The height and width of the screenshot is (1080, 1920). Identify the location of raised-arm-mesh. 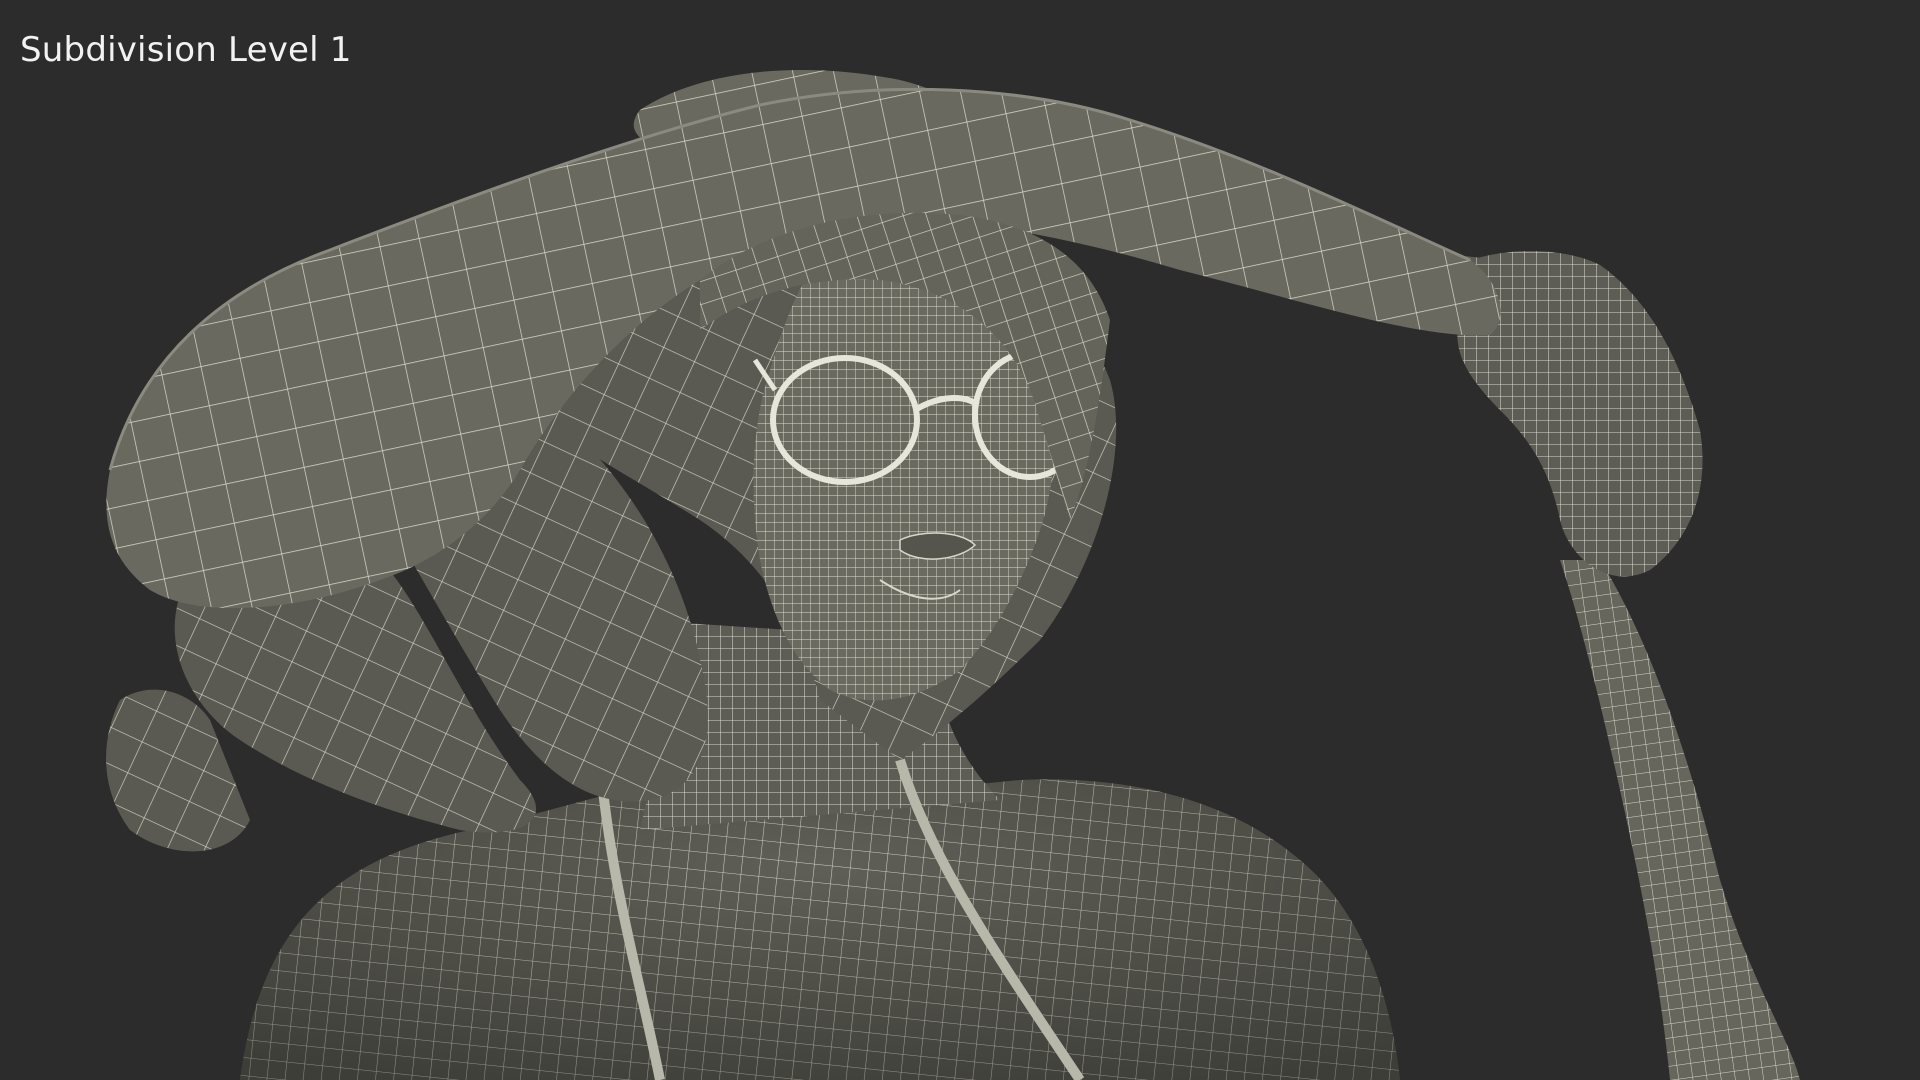
(1680, 820).